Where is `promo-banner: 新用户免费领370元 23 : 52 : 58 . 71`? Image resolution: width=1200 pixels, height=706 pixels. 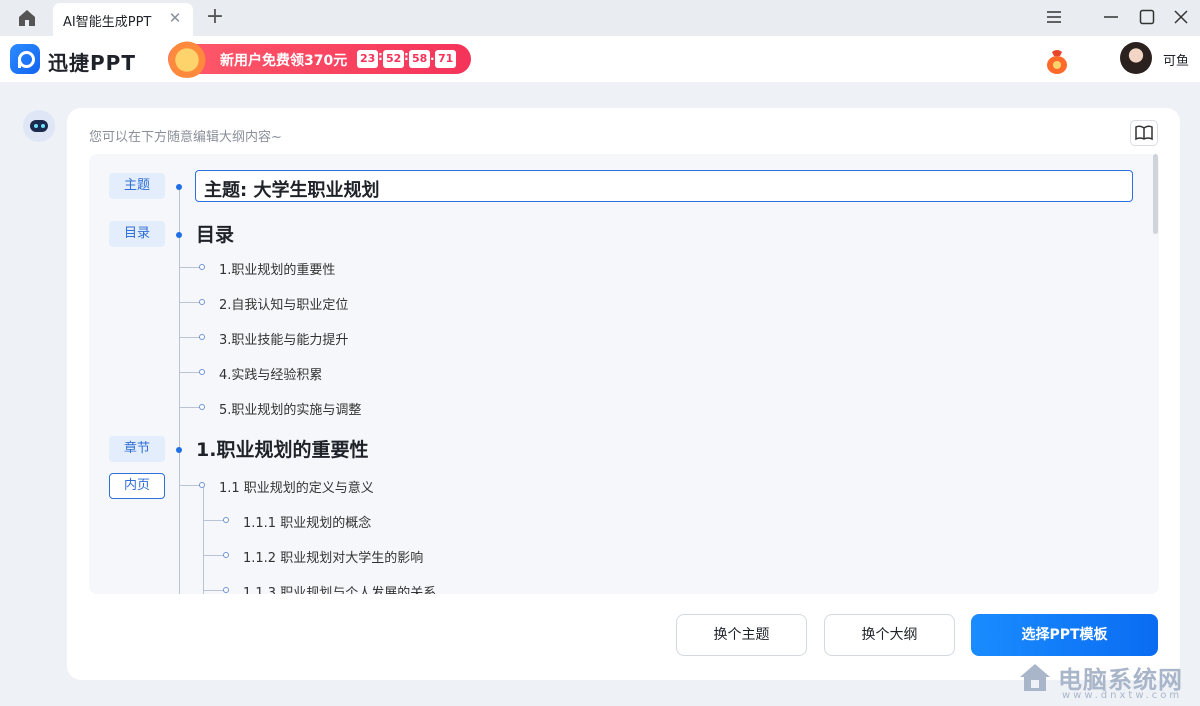 promo-banner: 新用户免费领370元 23 : 52 : 58 . 71 is located at coordinates (318, 58).